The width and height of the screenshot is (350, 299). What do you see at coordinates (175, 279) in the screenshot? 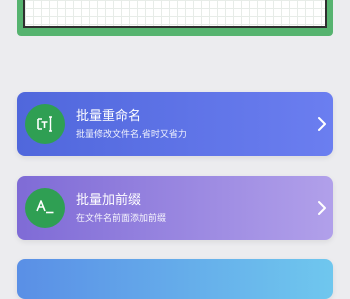
I see `next-tool-card` at bounding box center [175, 279].